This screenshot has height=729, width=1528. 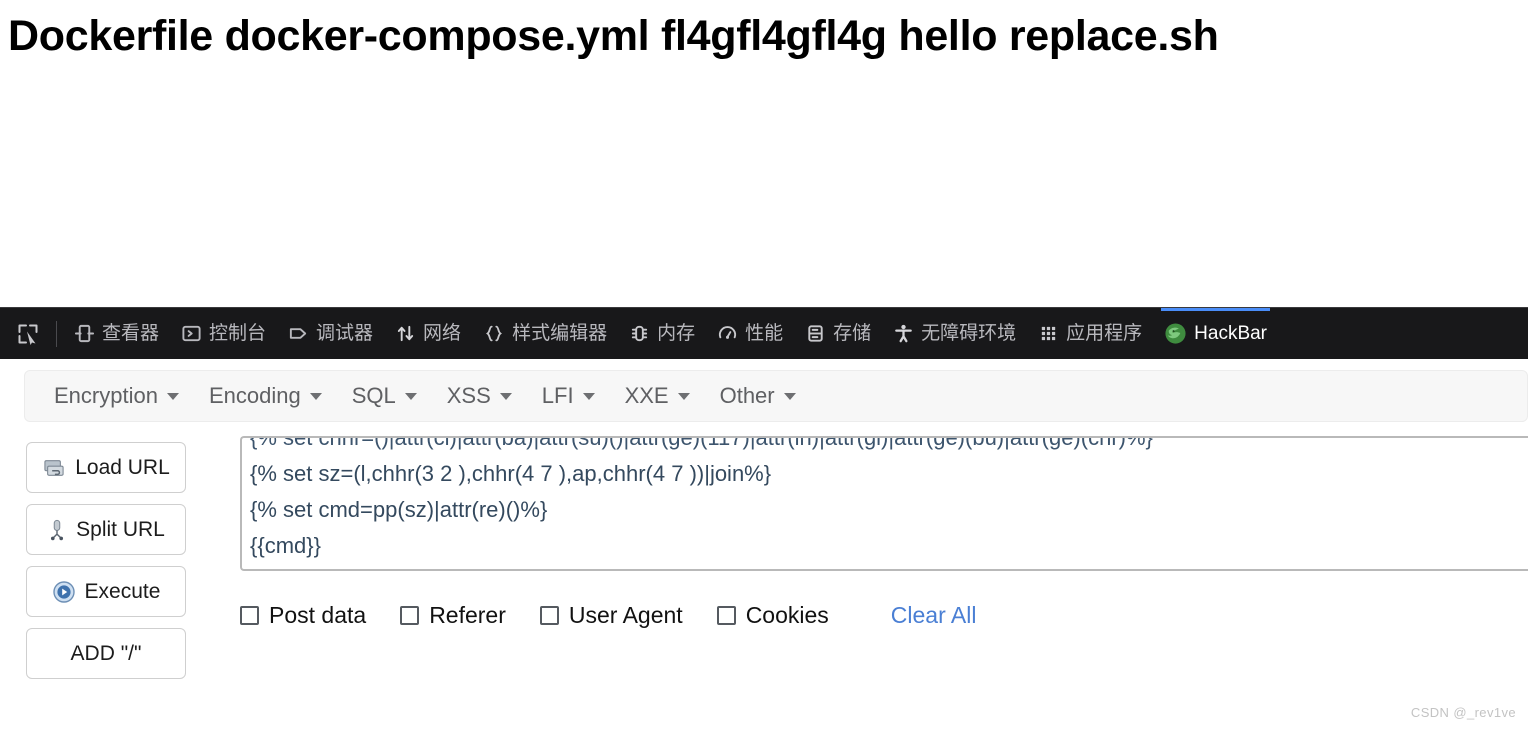 What do you see at coordinates (238, 333) in the screenshot?
I see `devtools-tab-label: 控制台` at bounding box center [238, 333].